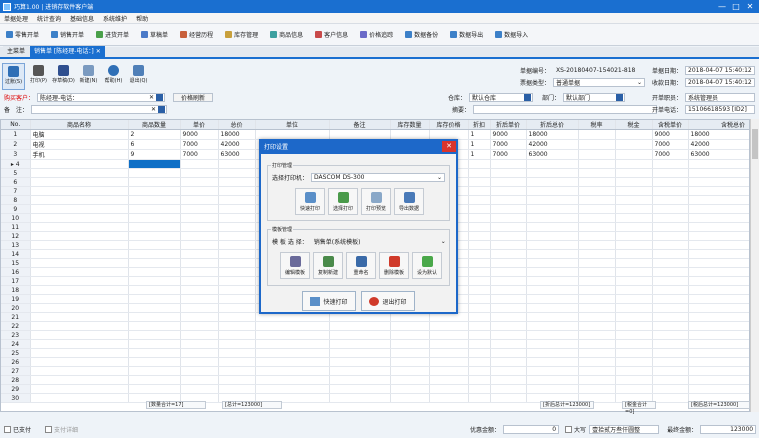 Image resolution: width=759 pixels, height=438 pixels. I want to click on template-select: 销售单(系统模板) ⌄, so click(380, 241).